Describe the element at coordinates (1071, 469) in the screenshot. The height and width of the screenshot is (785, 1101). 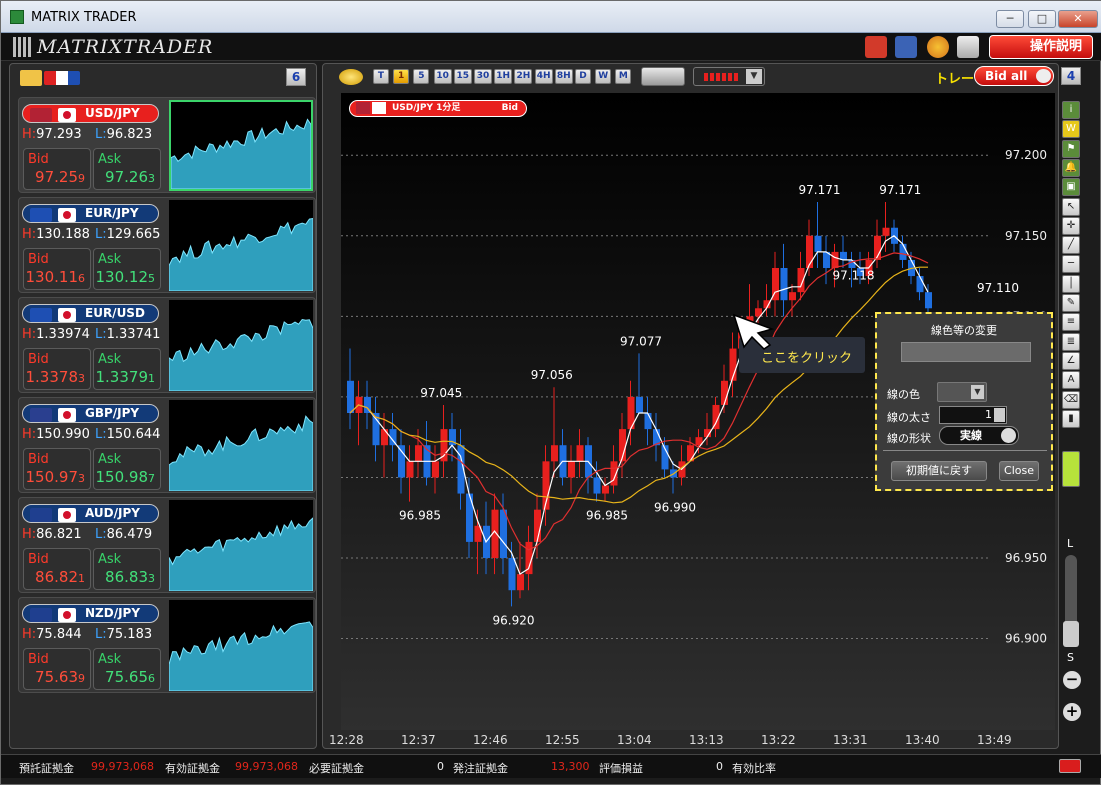
I see `color-tool-icon` at that location.